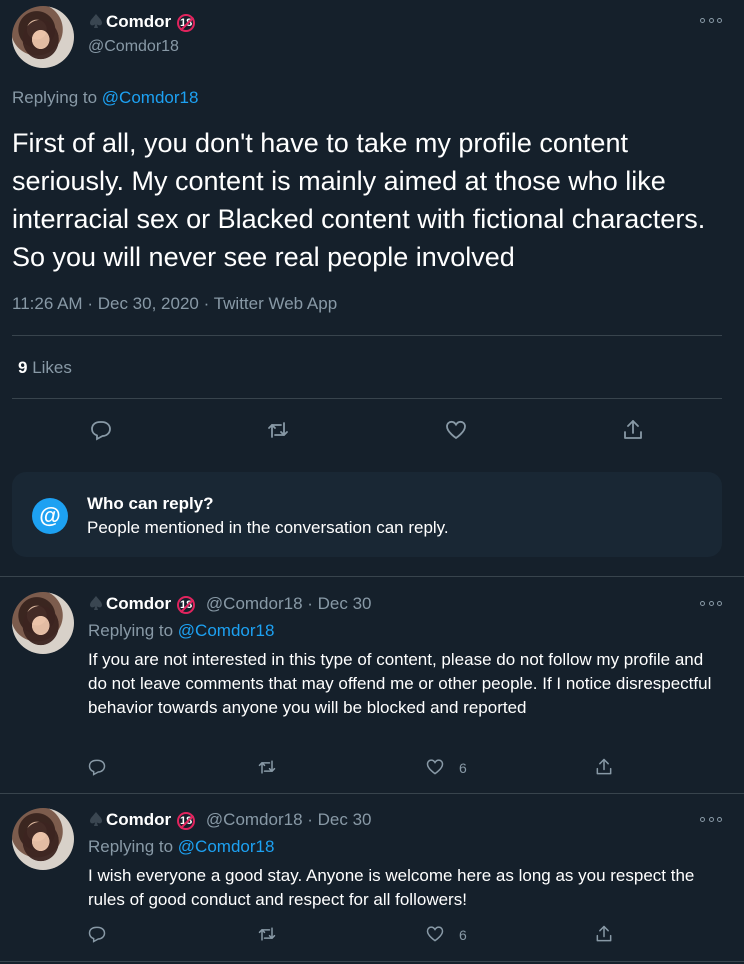  What do you see at coordinates (148, 303) in the screenshot?
I see `tweet-date: Dec 30, 2020` at bounding box center [148, 303].